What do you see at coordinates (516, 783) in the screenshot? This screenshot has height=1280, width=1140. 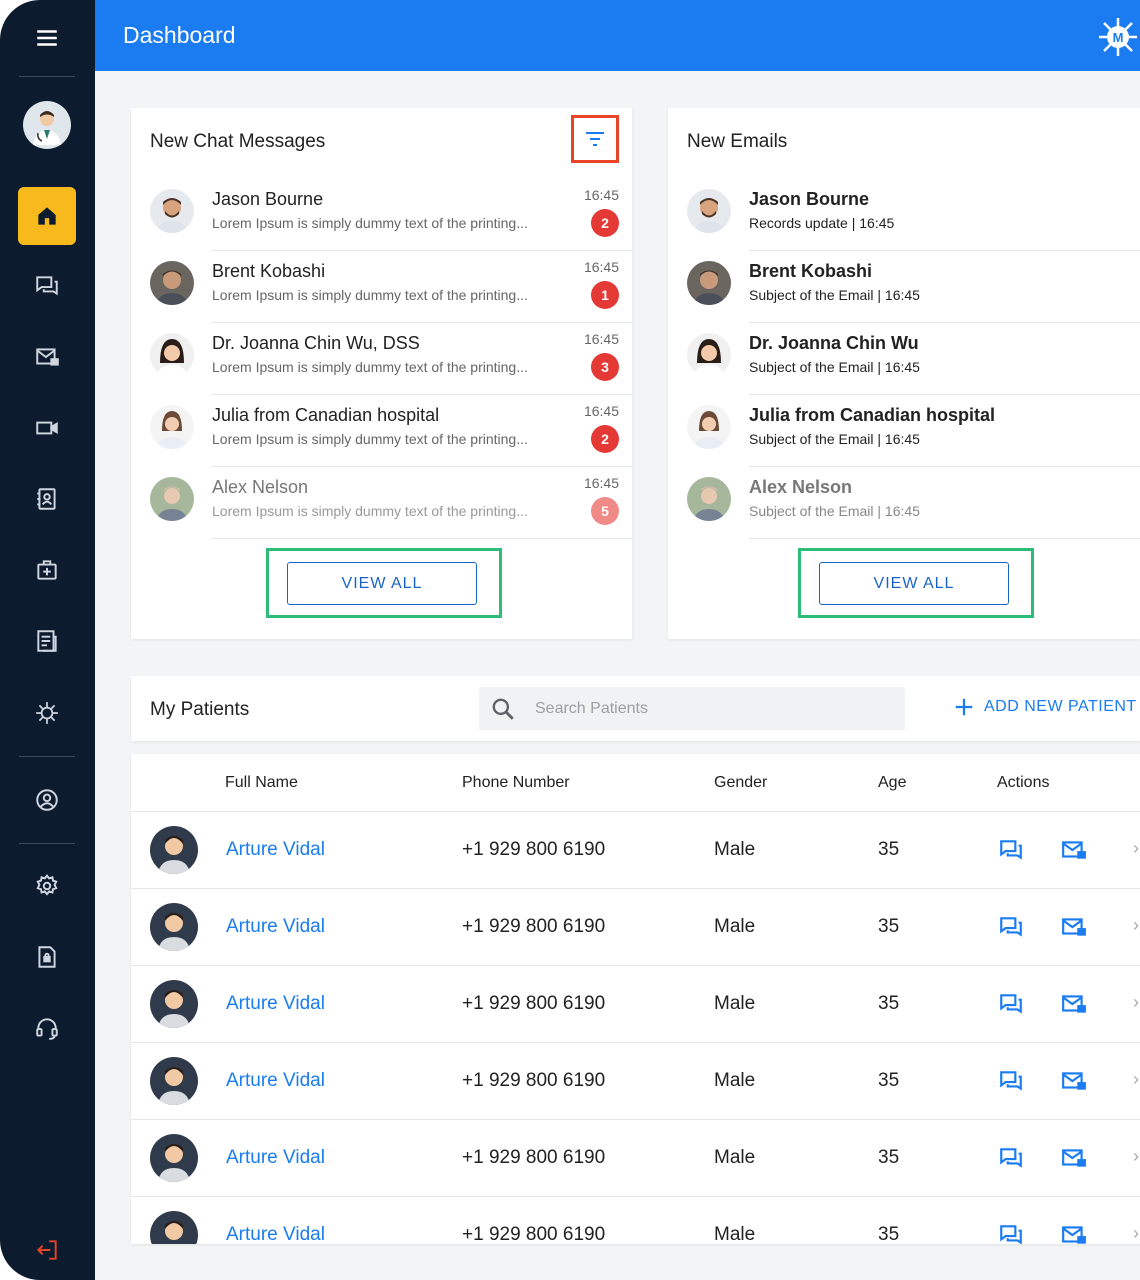 I see `column-header-phone: Phone Number` at bounding box center [516, 783].